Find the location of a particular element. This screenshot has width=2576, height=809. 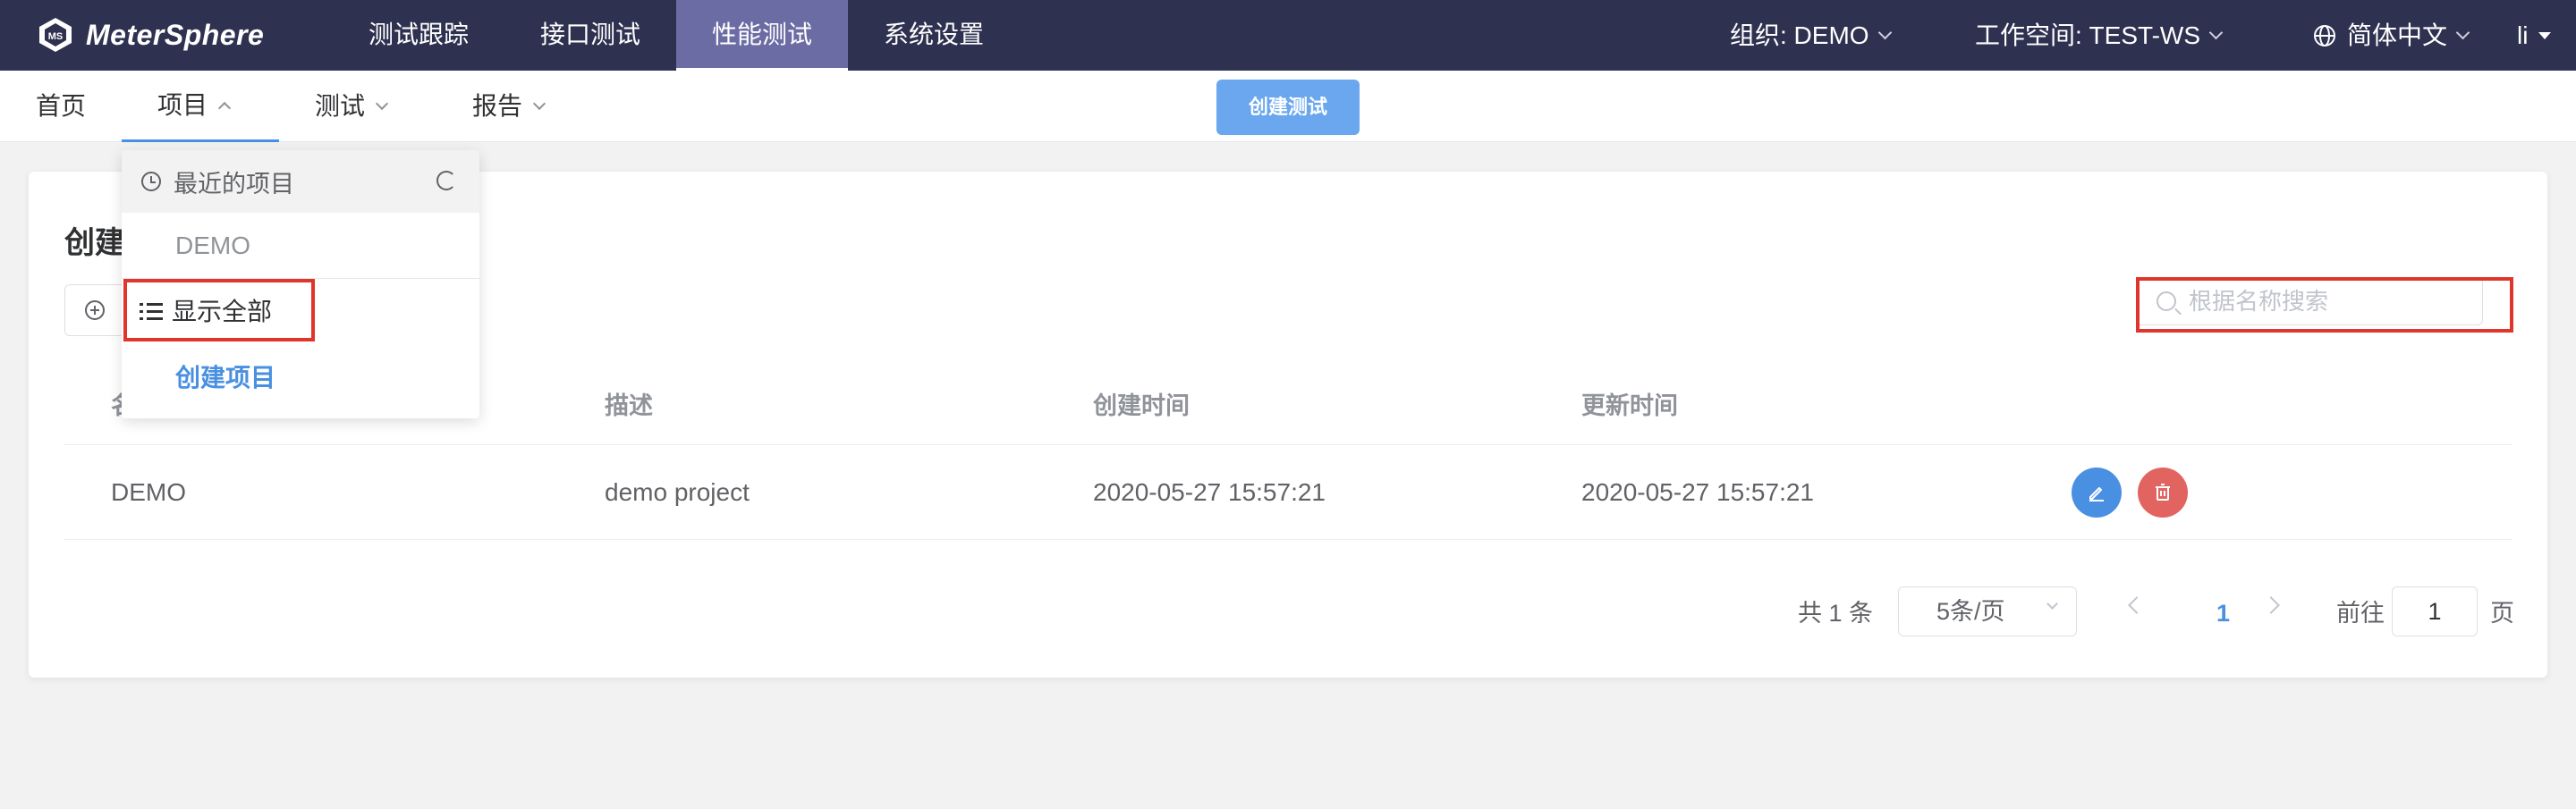

subnav-home: 首页 is located at coordinates (61, 106).